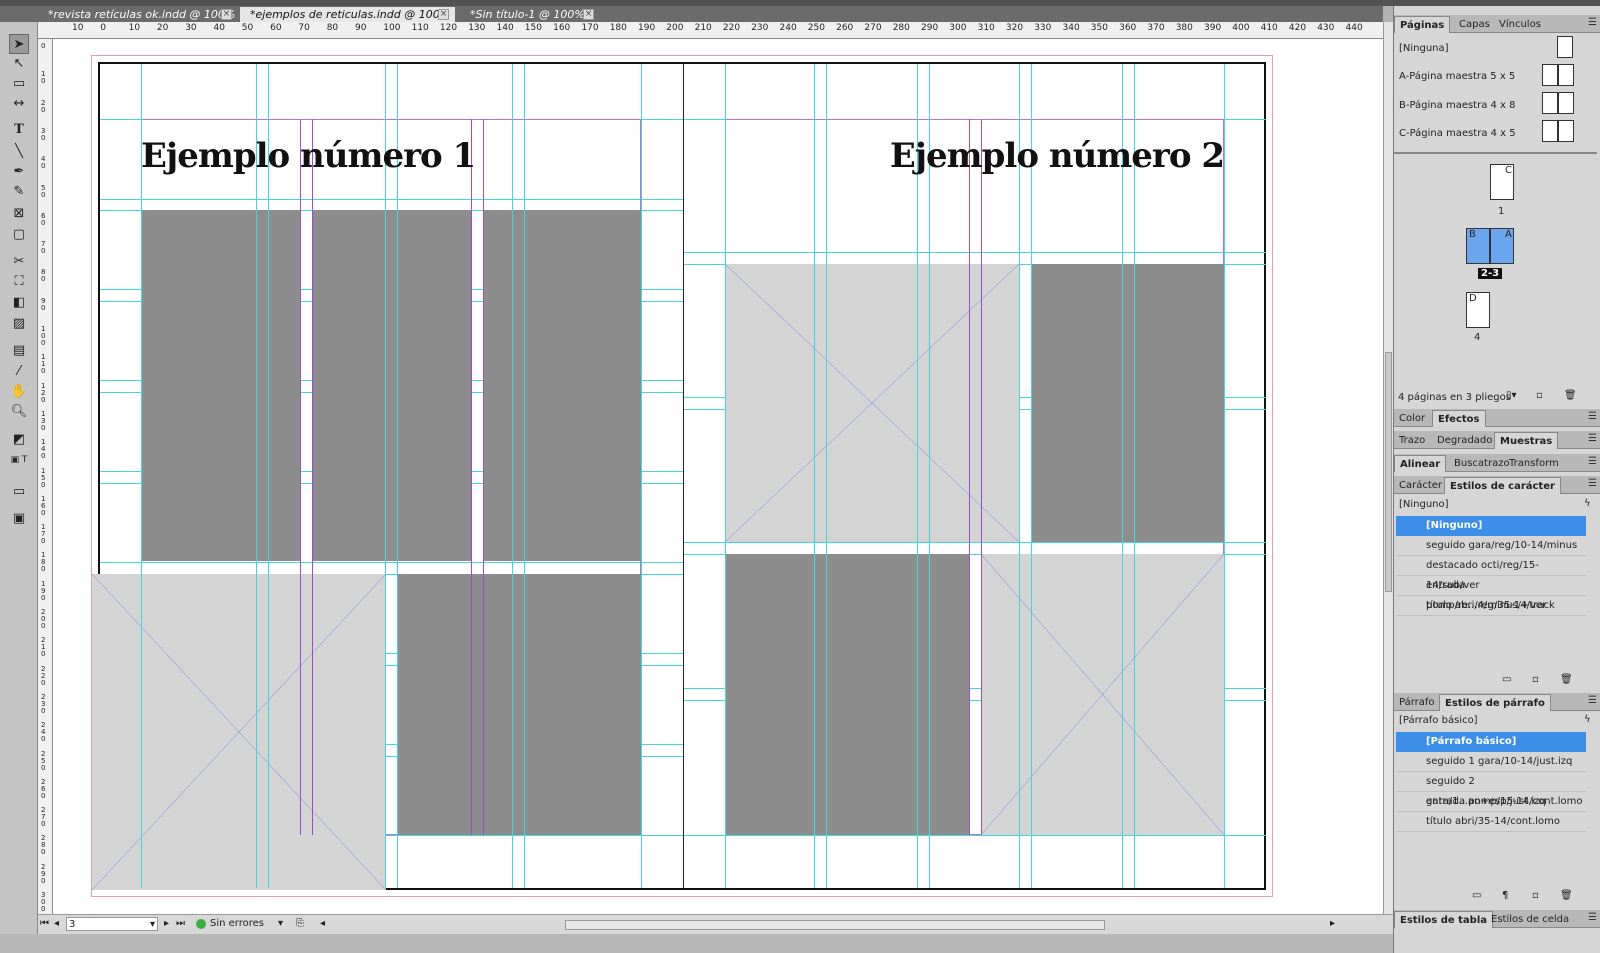  What do you see at coordinates (1530, 919) in the screenshot?
I see `tab-estilos-celda: Estilos de celda` at bounding box center [1530, 919].